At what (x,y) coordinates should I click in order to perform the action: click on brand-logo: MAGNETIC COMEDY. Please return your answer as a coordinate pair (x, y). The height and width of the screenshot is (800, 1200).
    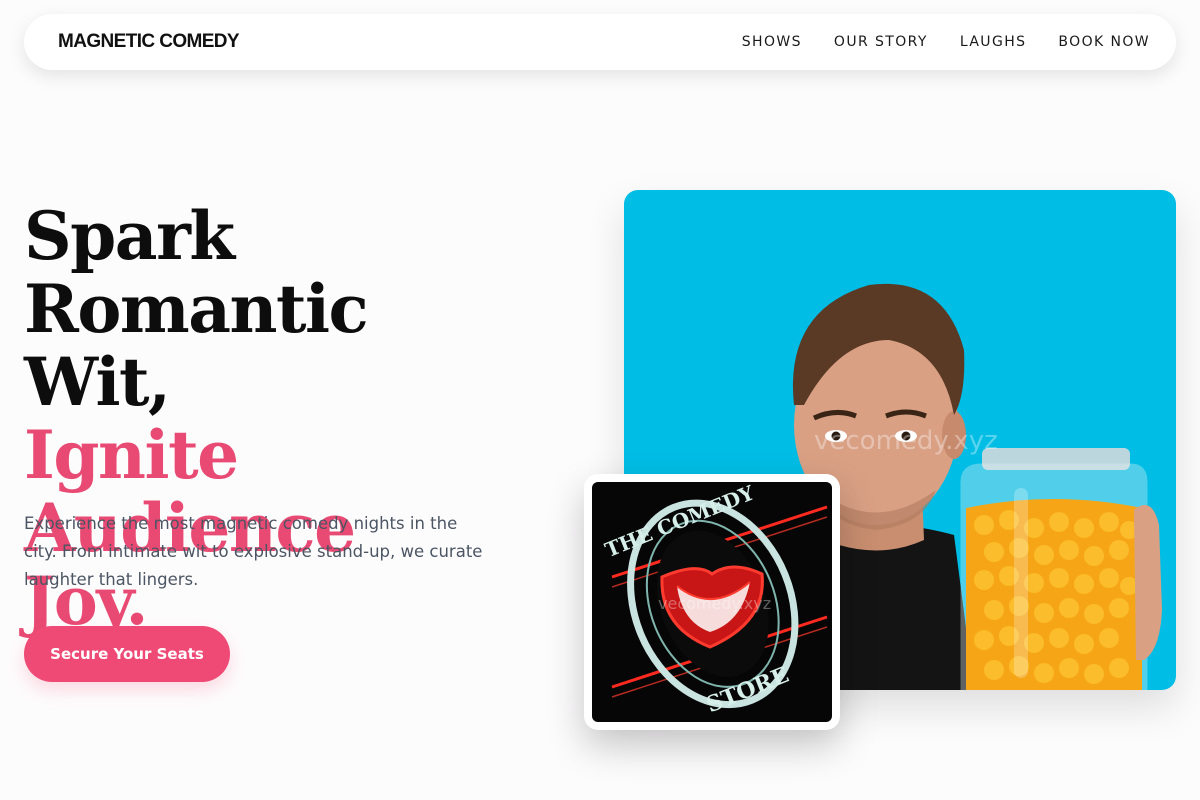
    Looking at the image, I should click on (149, 42).